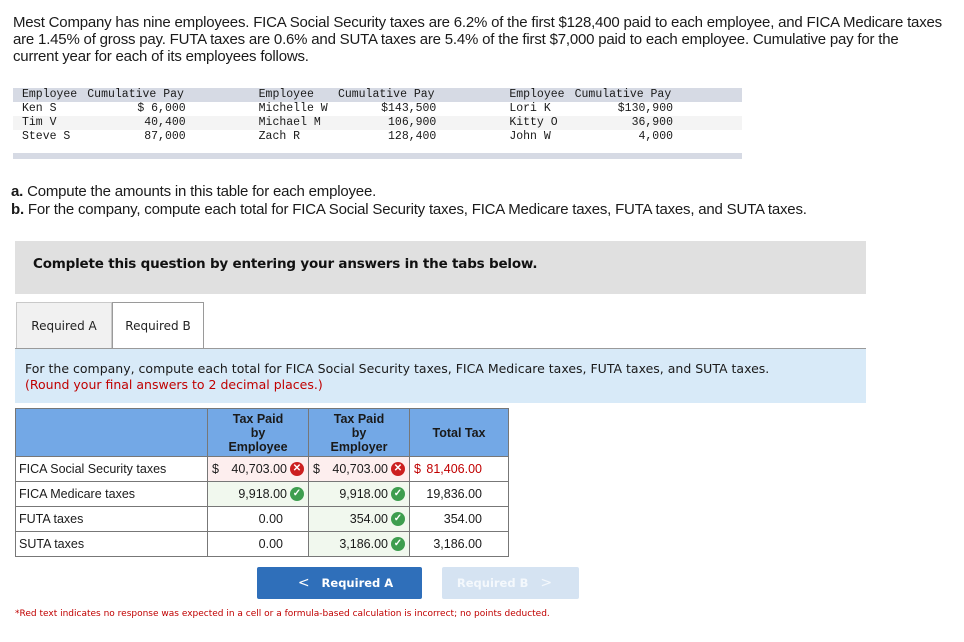 This screenshot has width=964, height=642. What do you see at coordinates (339, 583) in the screenshot?
I see `previous-required-a-button: < Required A` at bounding box center [339, 583].